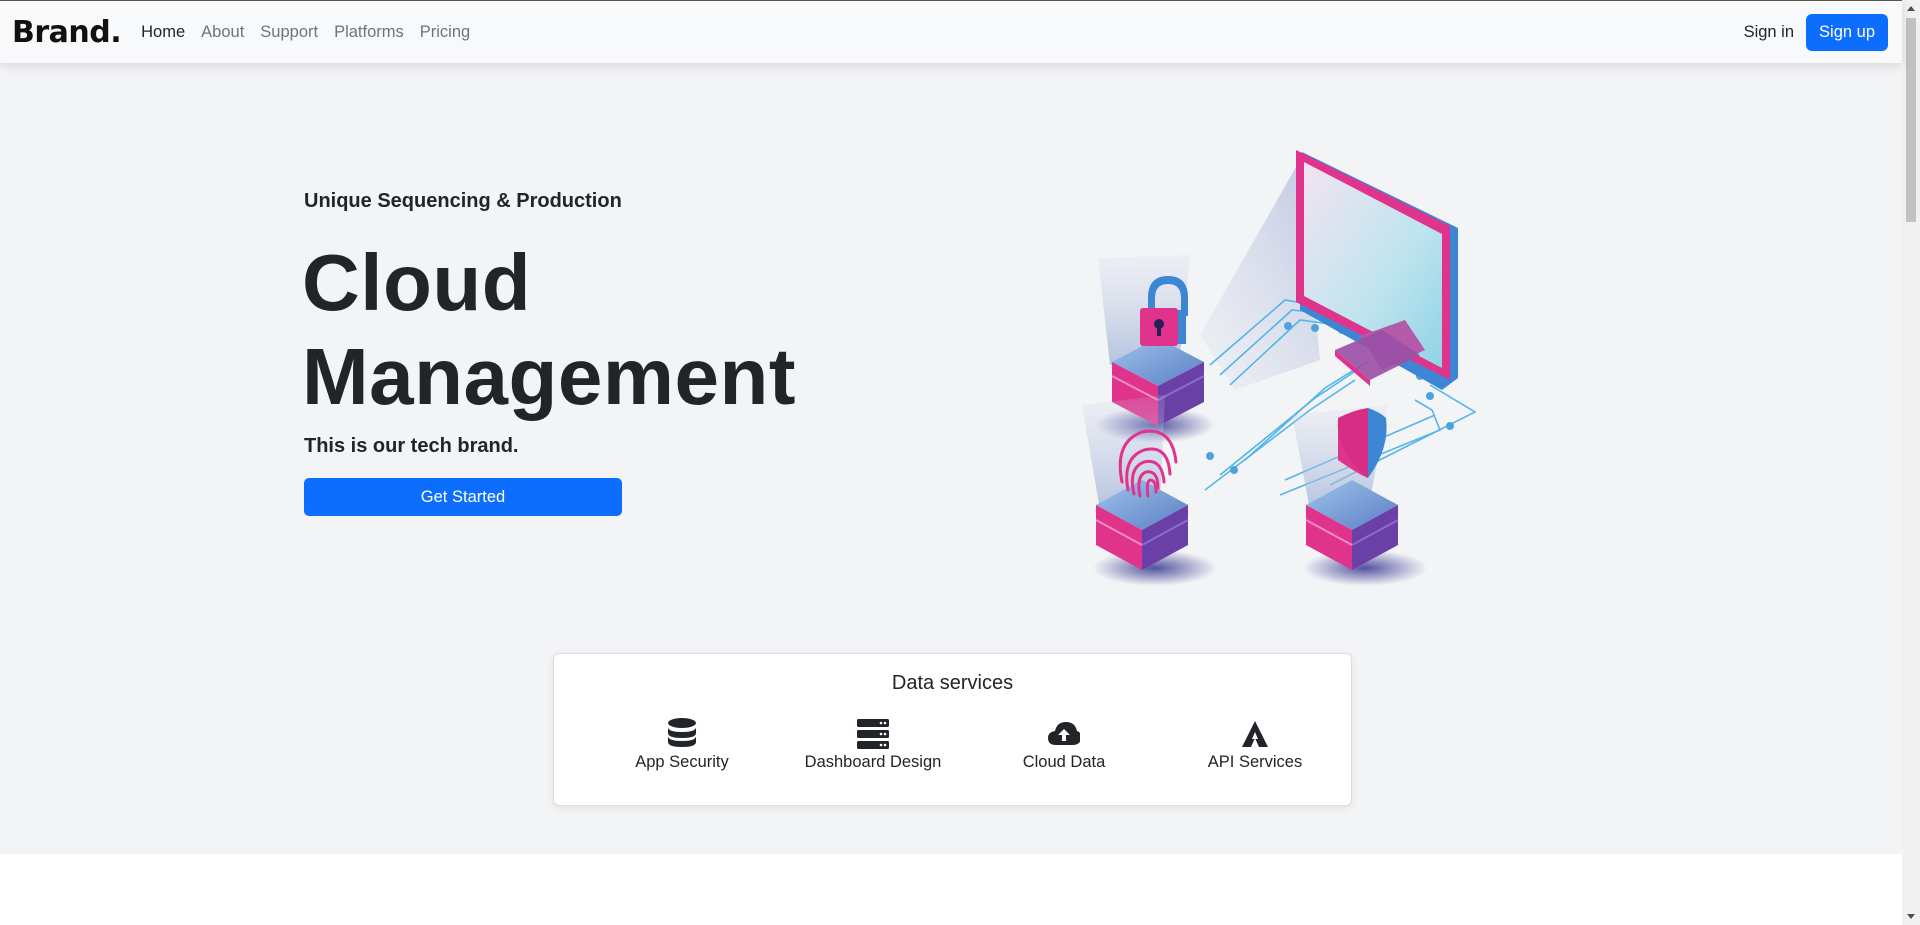 This screenshot has height=925, width=1920. Describe the element at coordinates (549, 376) in the screenshot. I see `hero-title-line-2: Management` at that location.